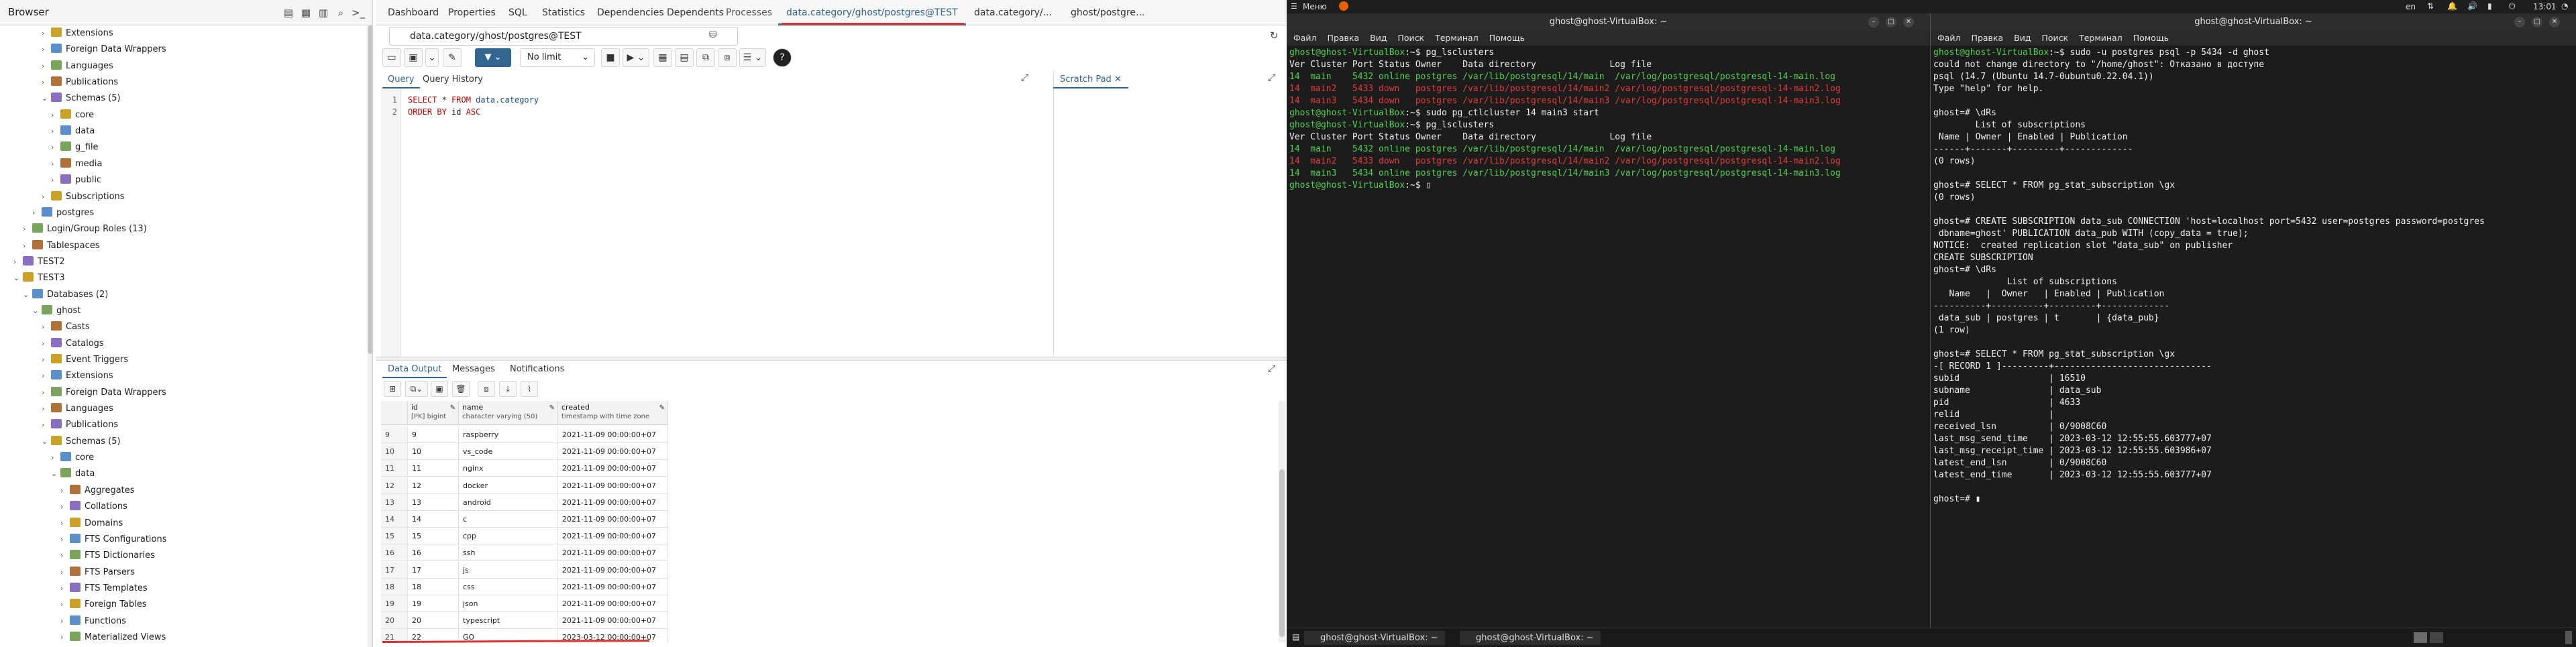 This screenshot has width=2576, height=647. I want to click on menu-icon: ☰, so click(1294, 7).